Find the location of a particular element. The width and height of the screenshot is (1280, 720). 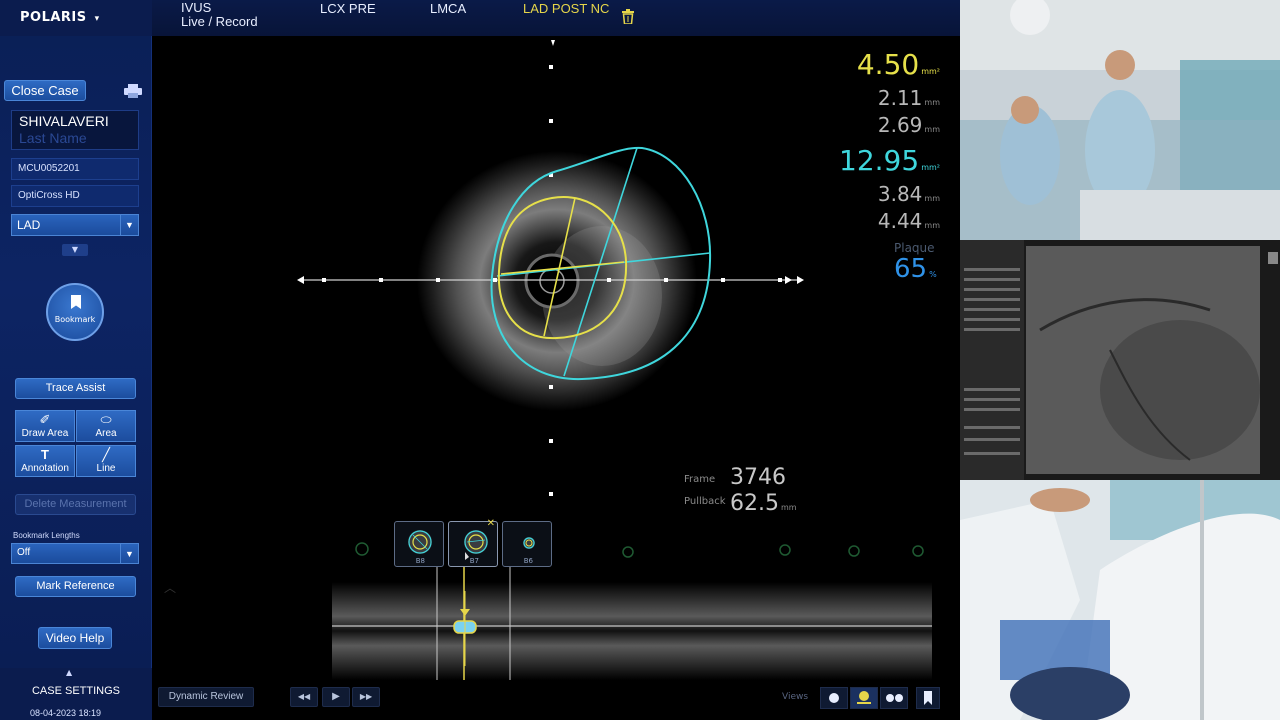

bookmark-thumbnail: ✕ B7 is located at coordinates (473, 542).